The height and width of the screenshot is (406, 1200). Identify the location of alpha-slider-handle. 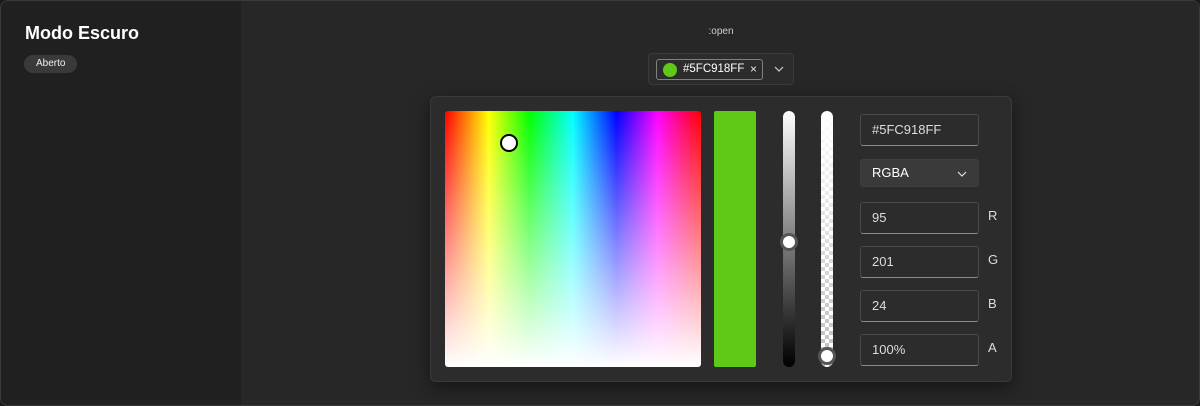
(827, 356).